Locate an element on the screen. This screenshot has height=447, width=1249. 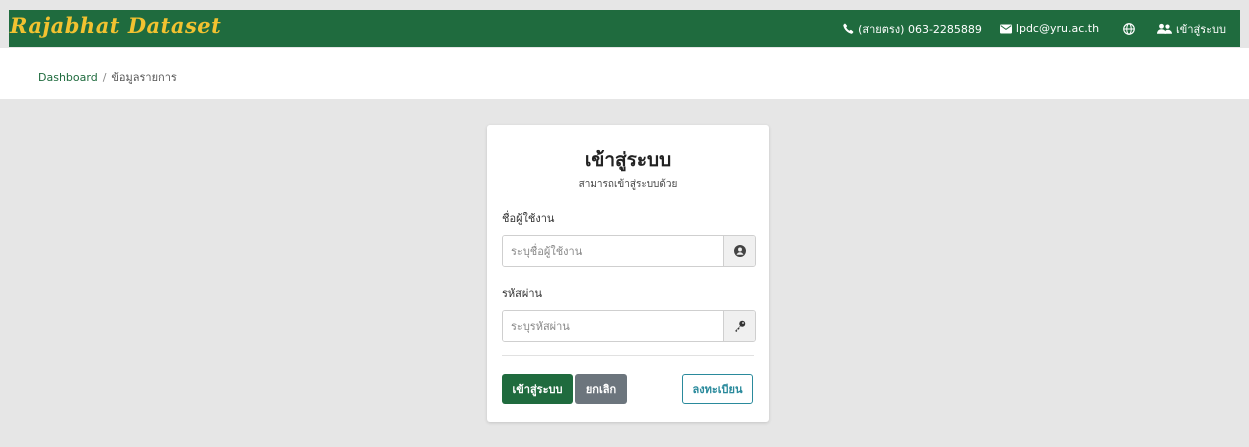
user-circle-icon is located at coordinates (739, 251).